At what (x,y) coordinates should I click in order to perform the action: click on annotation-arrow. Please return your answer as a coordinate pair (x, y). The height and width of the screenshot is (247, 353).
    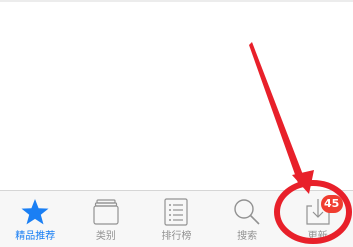
    Looking at the image, I should click on (281, 118).